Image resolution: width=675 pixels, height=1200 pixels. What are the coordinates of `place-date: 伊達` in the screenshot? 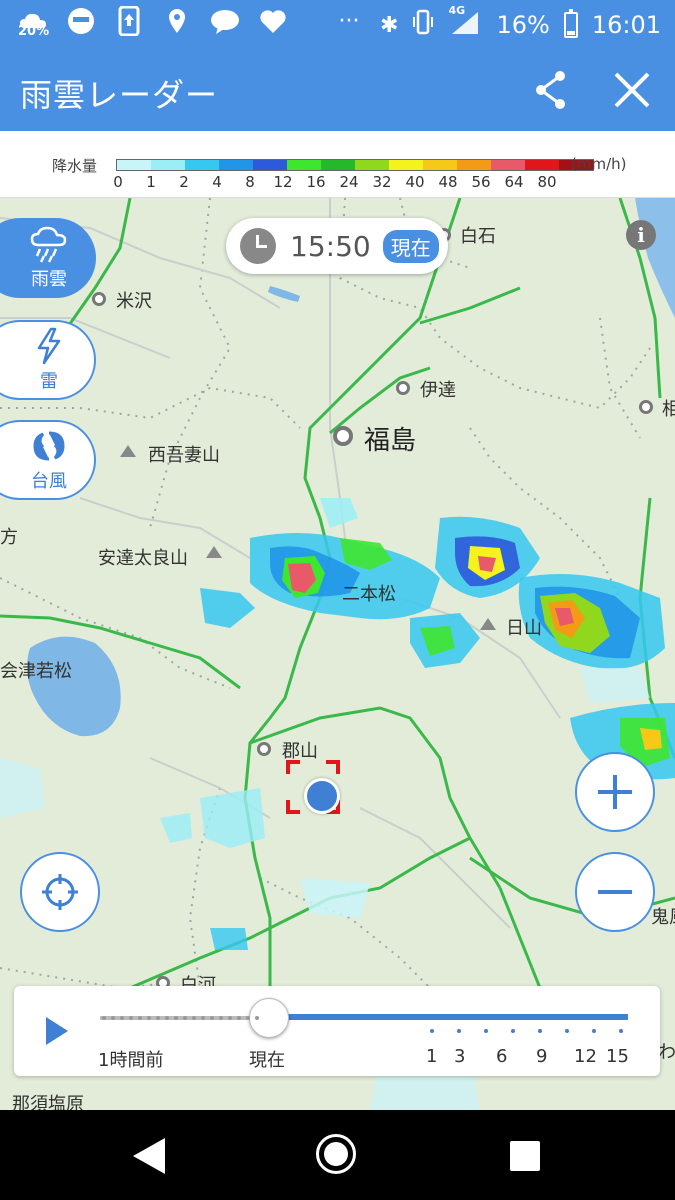 It's located at (438, 390).